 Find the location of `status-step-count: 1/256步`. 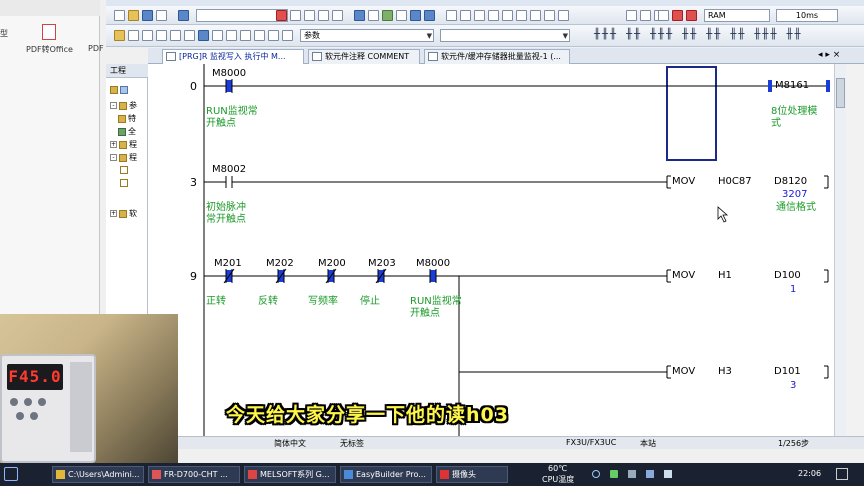

status-step-count: 1/256步 is located at coordinates (794, 443).